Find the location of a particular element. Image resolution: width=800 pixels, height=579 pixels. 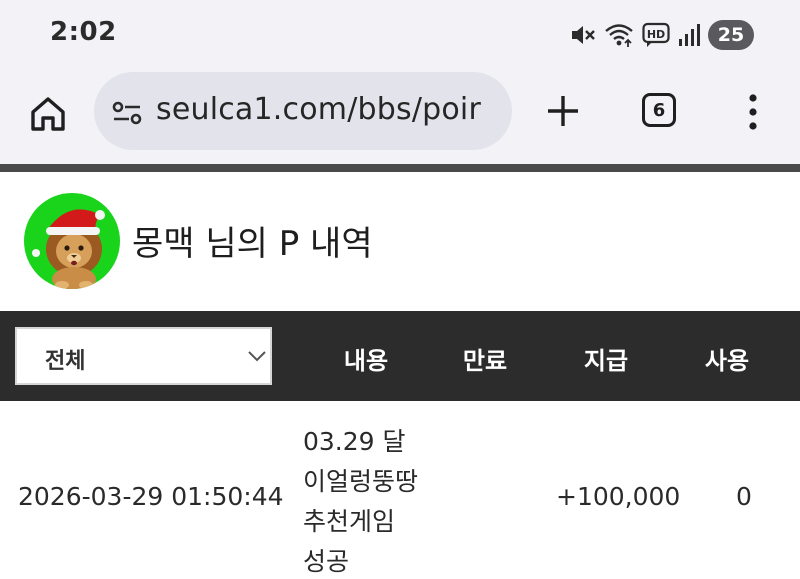

home-icon is located at coordinates (48, 114).